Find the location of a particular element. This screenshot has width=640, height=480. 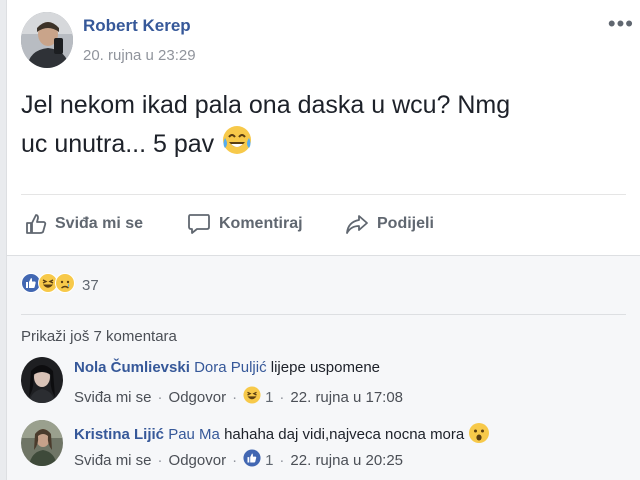

comments-divider is located at coordinates (323, 314).